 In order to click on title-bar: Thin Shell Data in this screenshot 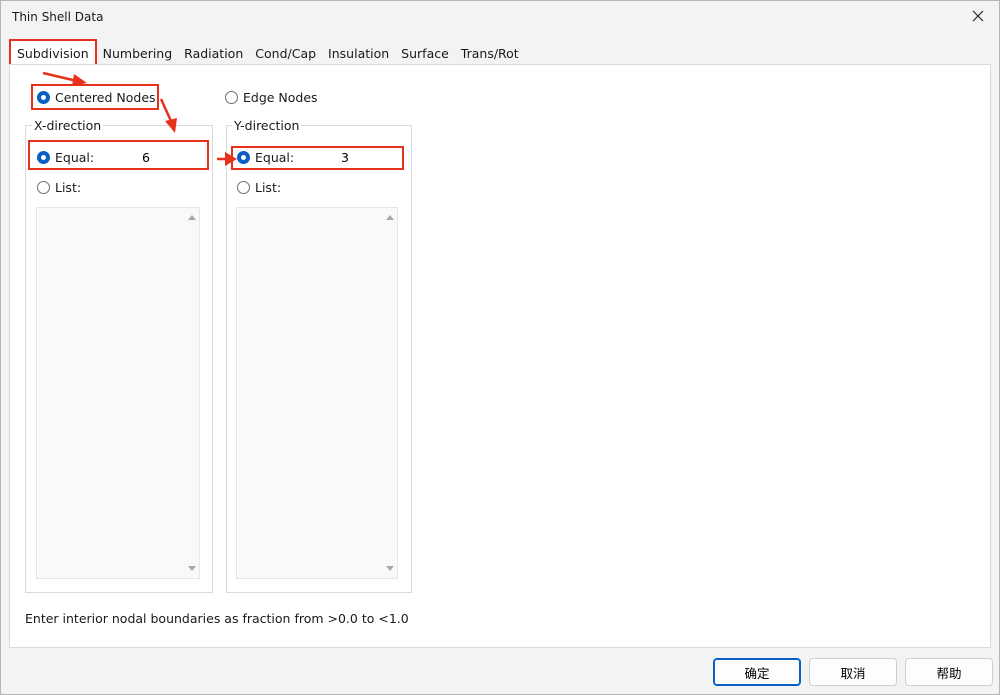, I will do `click(500, 17)`.